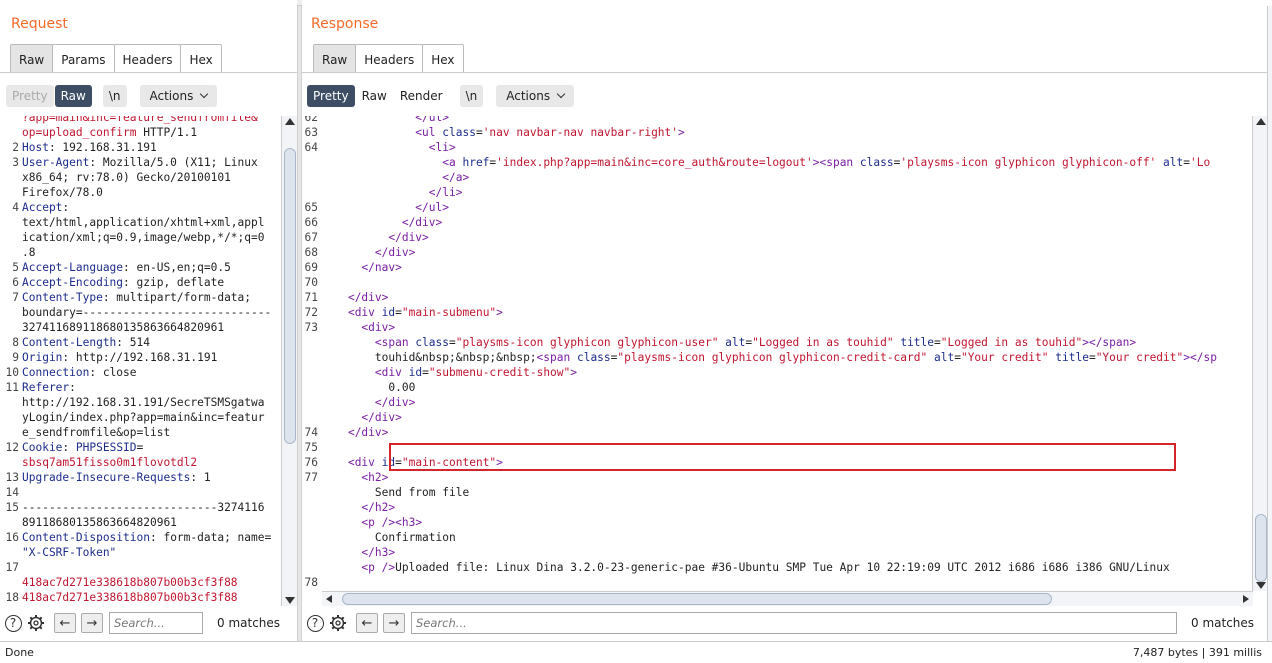 Image resolution: width=1272 pixels, height=663 pixels. Describe the element at coordinates (15, 282) in the screenshot. I see `line-number: 6` at that location.